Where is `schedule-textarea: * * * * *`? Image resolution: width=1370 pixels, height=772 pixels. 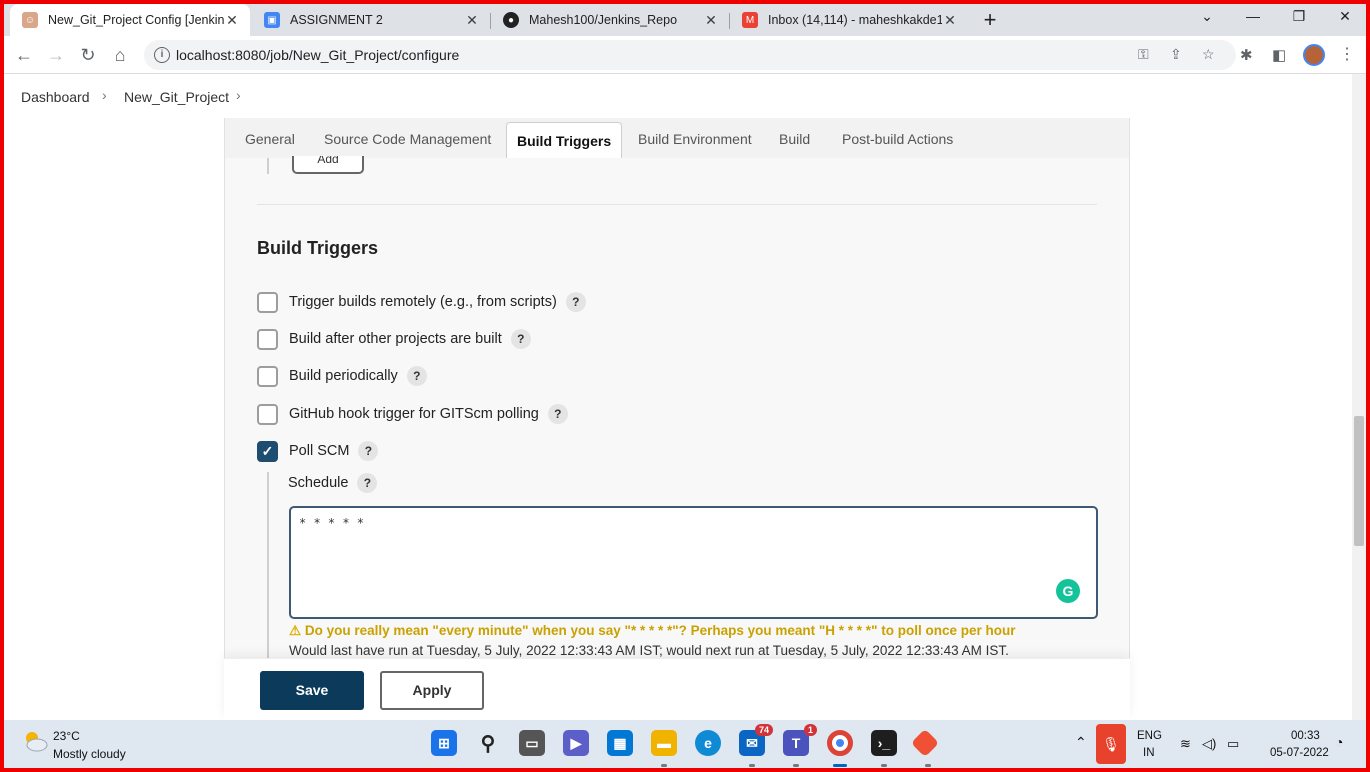
schedule-textarea: * * * * * is located at coordinates (693, 562).